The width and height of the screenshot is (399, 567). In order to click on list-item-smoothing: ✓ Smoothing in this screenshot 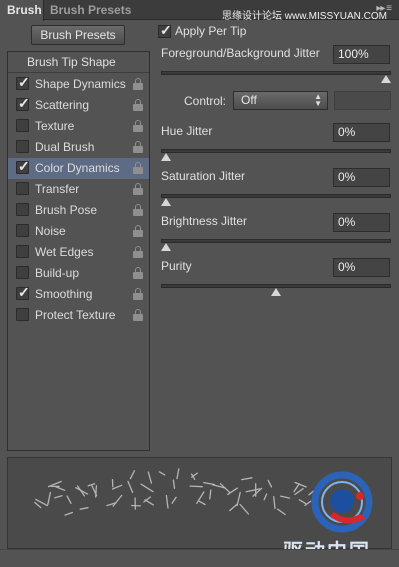, I will do `click(78, 294)`.